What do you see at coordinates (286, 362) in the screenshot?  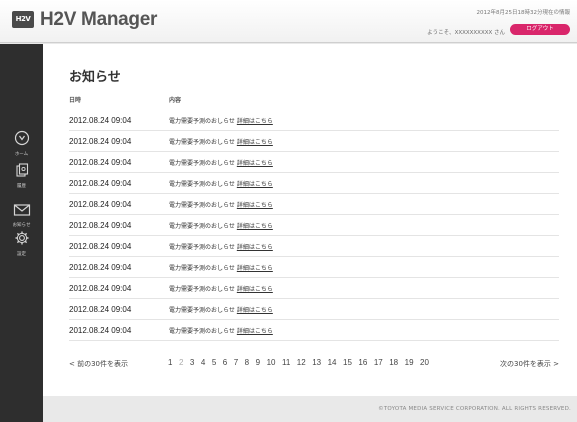 I see `page-number: 11` at bounding box center [286, 362].